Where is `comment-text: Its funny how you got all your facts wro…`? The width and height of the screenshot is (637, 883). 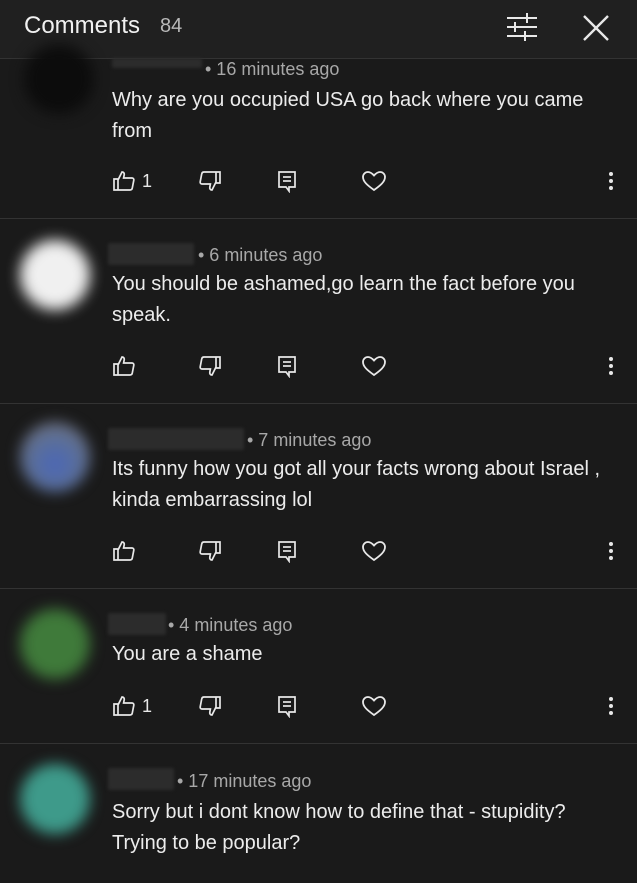
comment-text: Its funny how you got all your facts wro… is located at coordinates (356, 484).